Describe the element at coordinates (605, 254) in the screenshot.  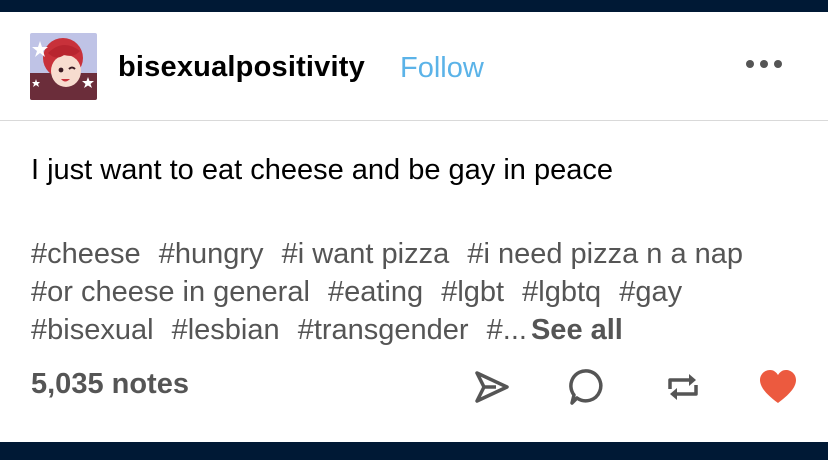
I see `tag: #i need pizza n a nap` at that location.